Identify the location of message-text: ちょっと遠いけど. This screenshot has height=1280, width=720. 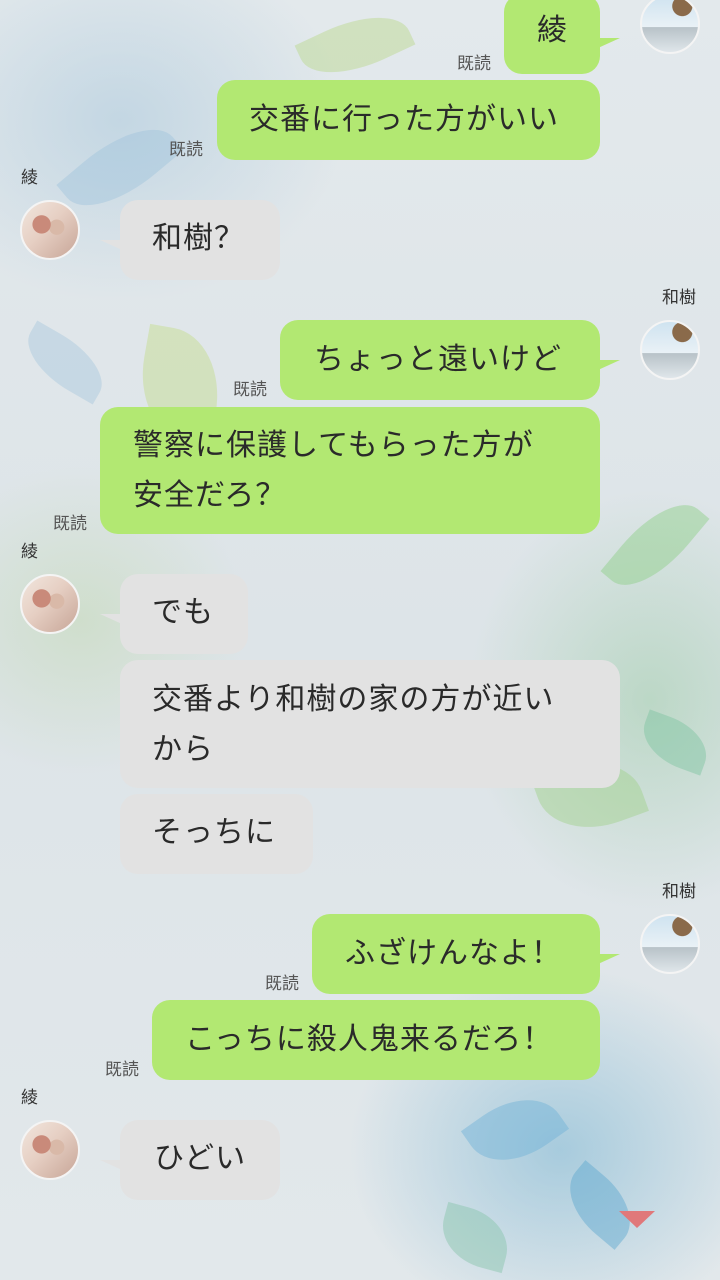
(438, 359).